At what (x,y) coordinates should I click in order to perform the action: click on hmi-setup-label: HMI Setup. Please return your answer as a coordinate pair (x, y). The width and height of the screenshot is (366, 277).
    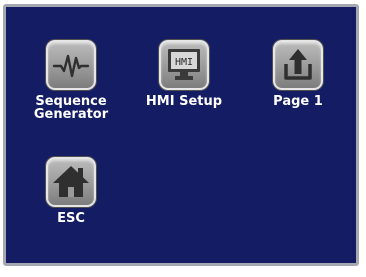
    Looking at the image, I should click on (184, 101).